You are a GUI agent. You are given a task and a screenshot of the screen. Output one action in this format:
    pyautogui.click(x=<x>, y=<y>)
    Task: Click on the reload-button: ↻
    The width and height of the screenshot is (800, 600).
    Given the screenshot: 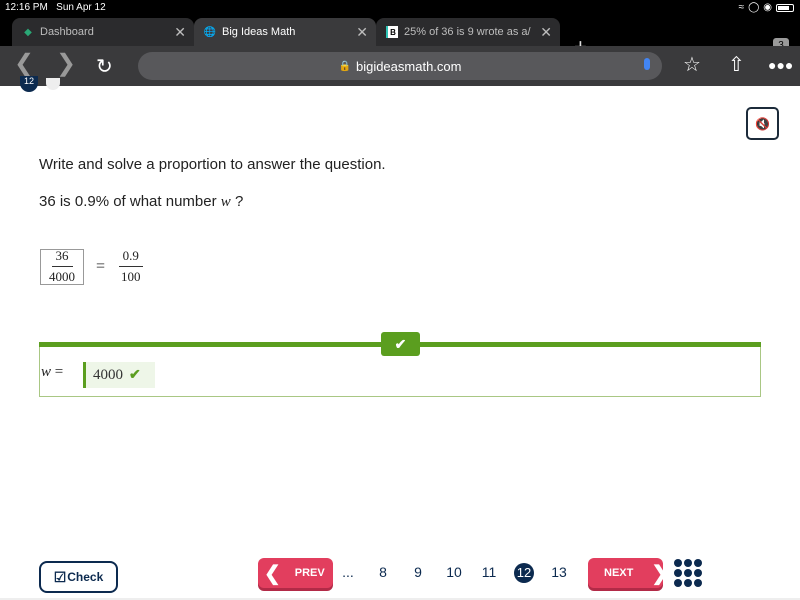 What is the action you would take?
    pyautogui.click(x=104, y=66)
    